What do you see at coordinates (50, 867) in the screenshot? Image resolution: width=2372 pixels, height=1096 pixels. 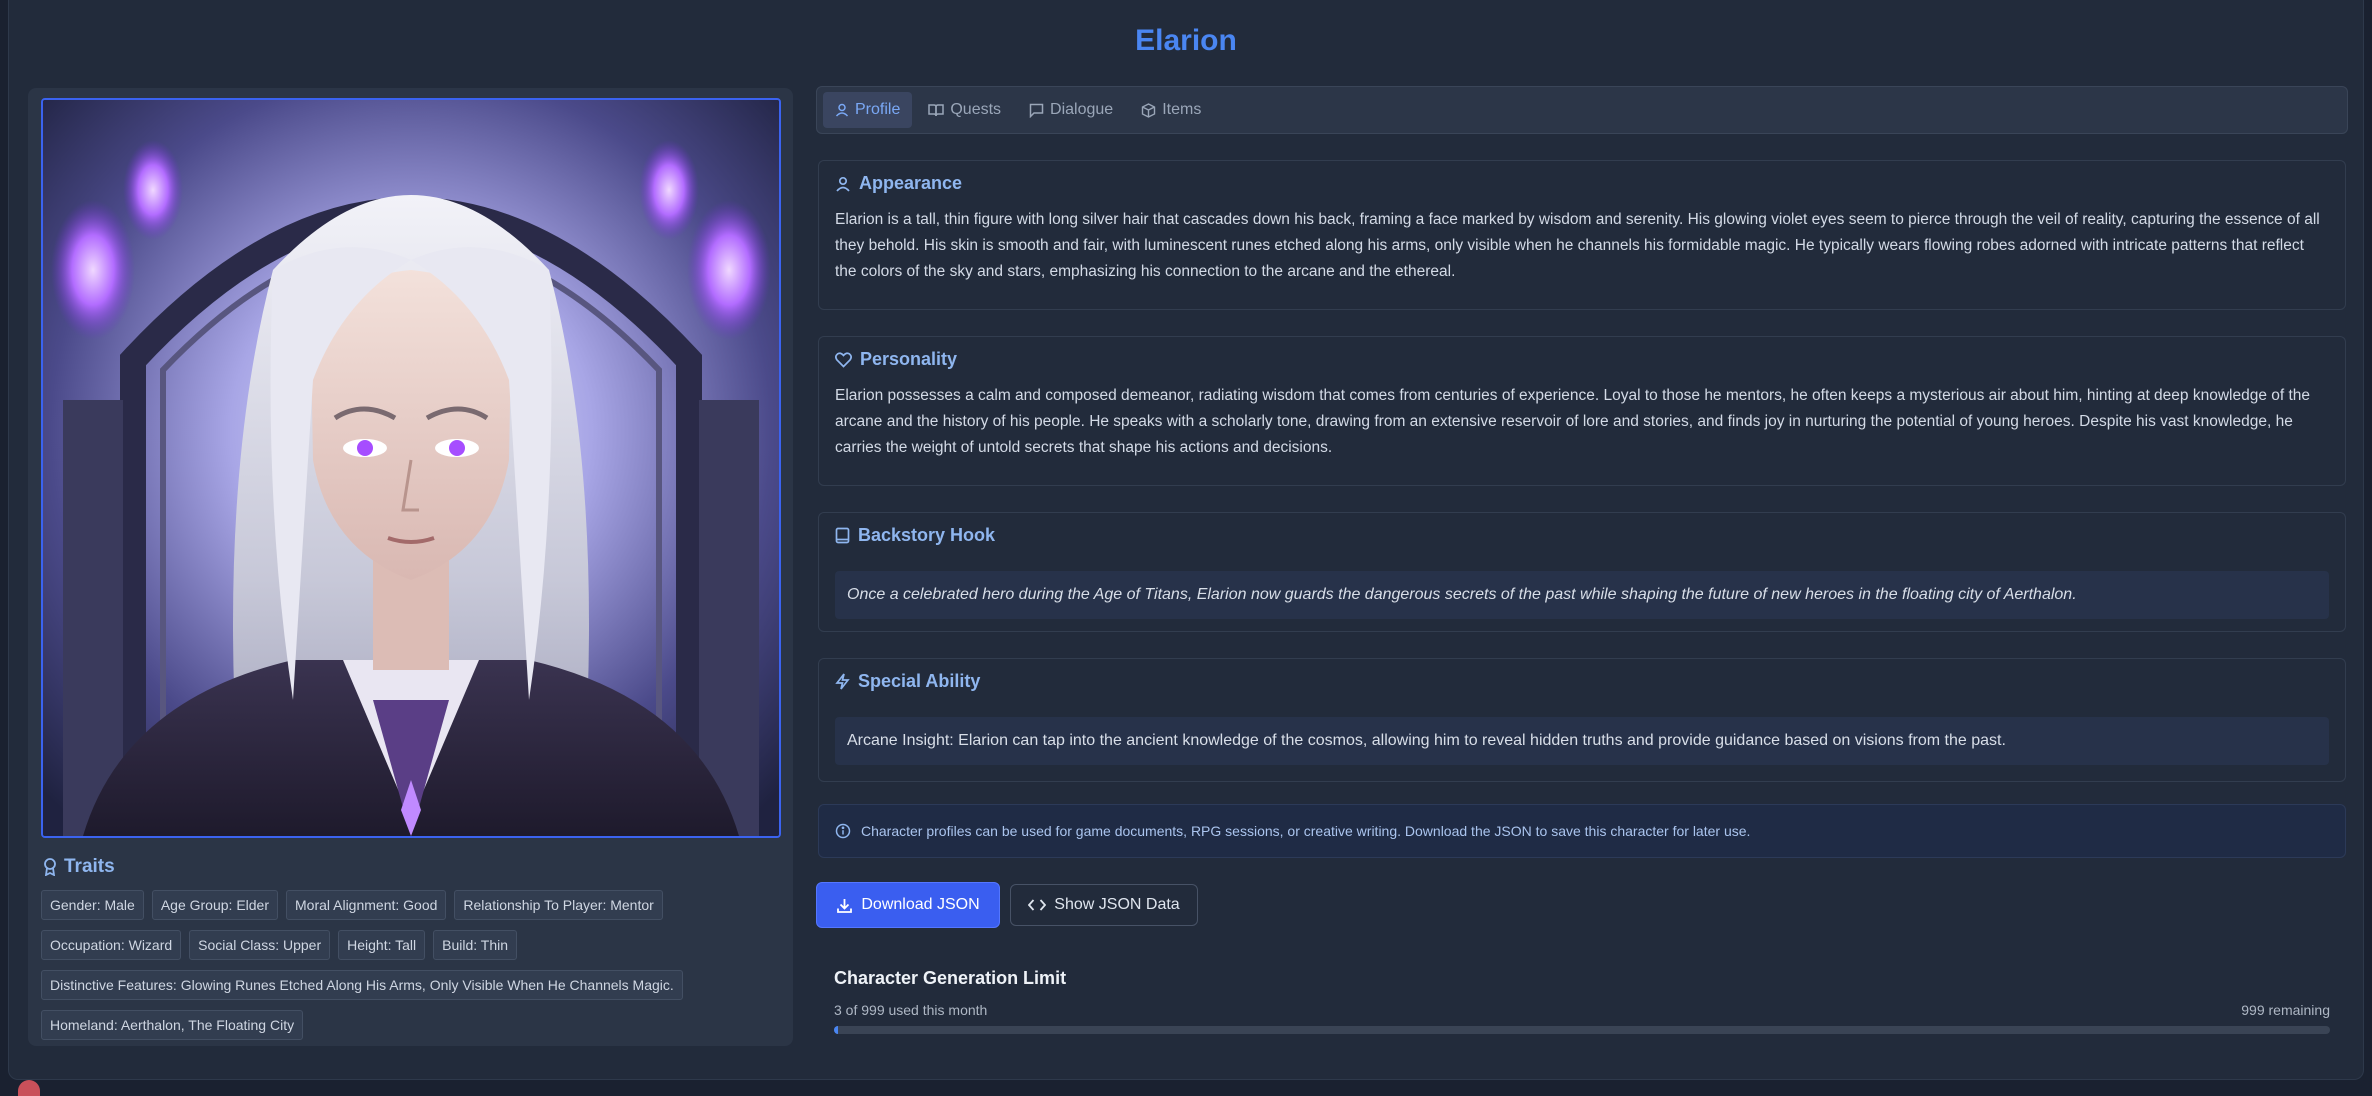 I see `award-icon` at bounding box center [50, 867].